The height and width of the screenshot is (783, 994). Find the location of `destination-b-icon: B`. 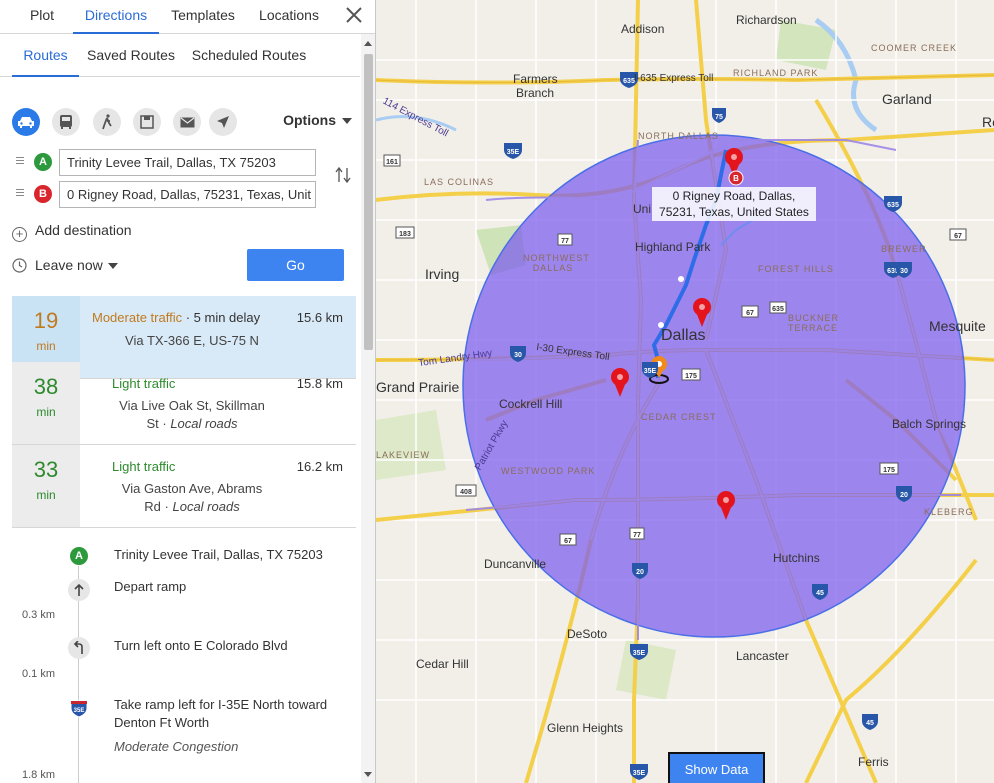

destination-b-icon: B is located at coordinates (736, 178).